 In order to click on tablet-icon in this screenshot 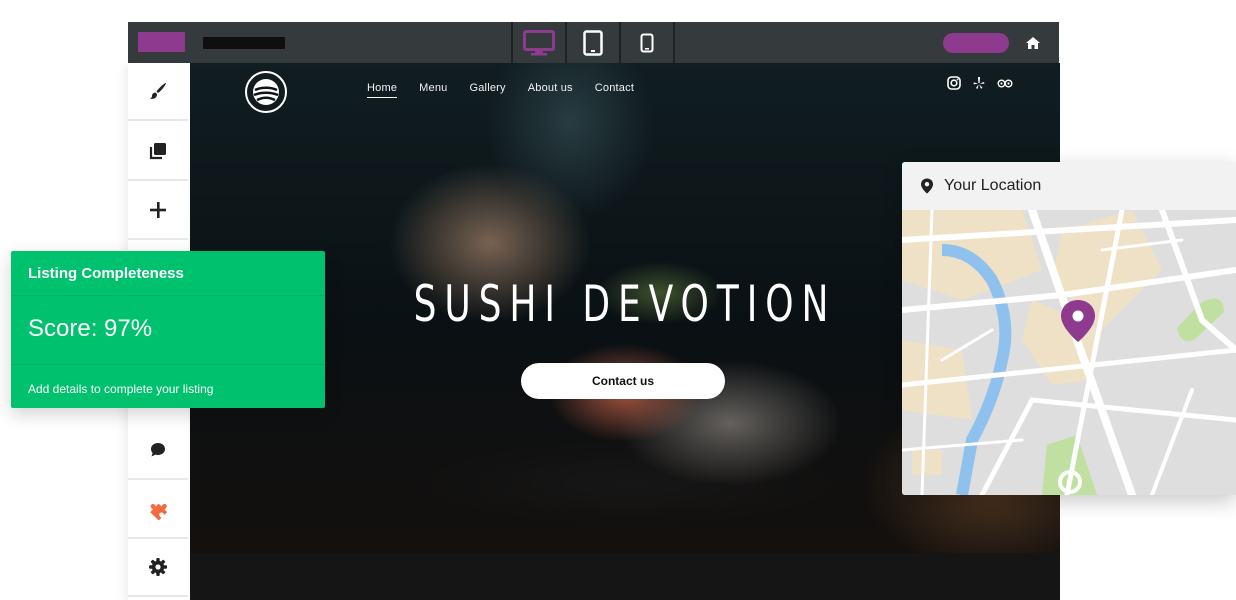, I will do `click(593, 42)`.